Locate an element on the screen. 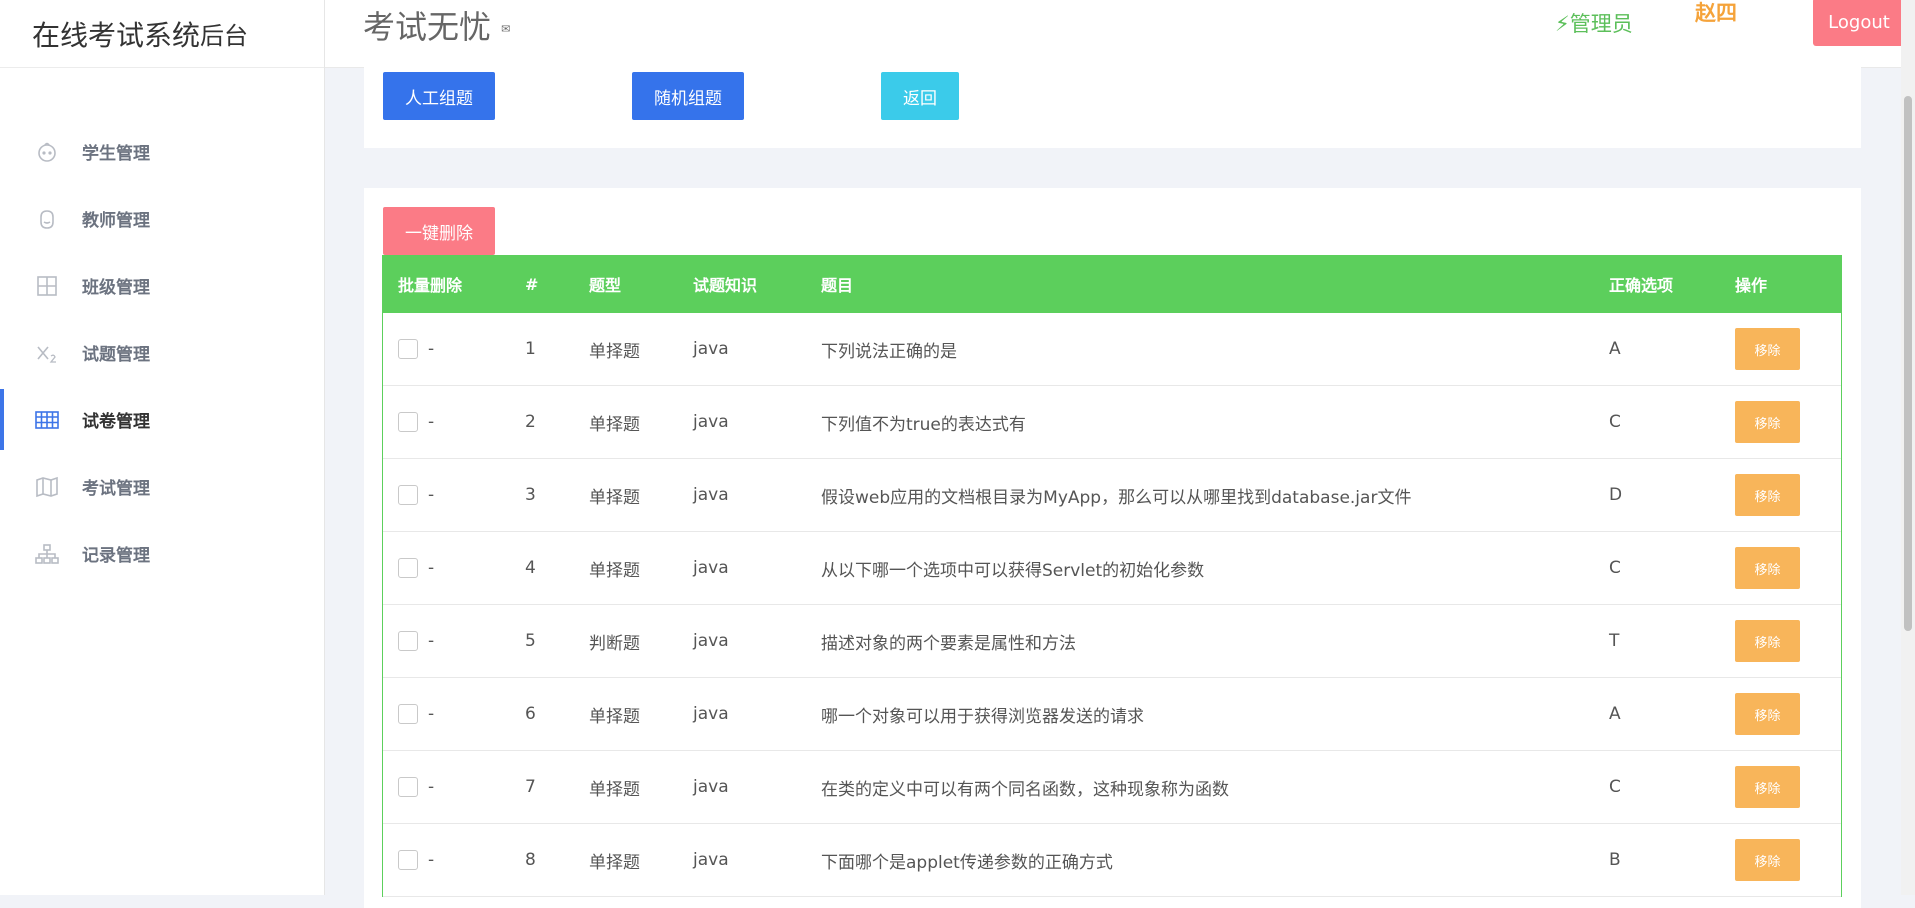 The image size is (1915, 908). logout-button: Logout is located at coordinates (1859, 23).